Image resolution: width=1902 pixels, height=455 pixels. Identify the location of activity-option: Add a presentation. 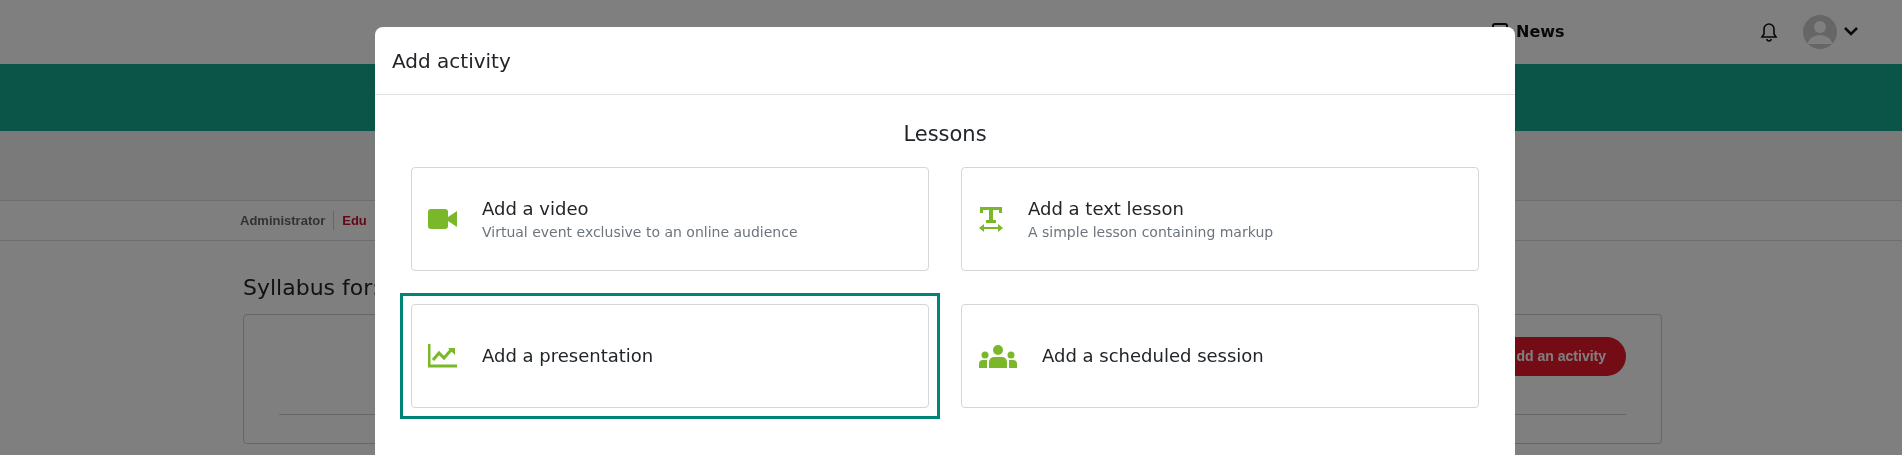
(670, 355).